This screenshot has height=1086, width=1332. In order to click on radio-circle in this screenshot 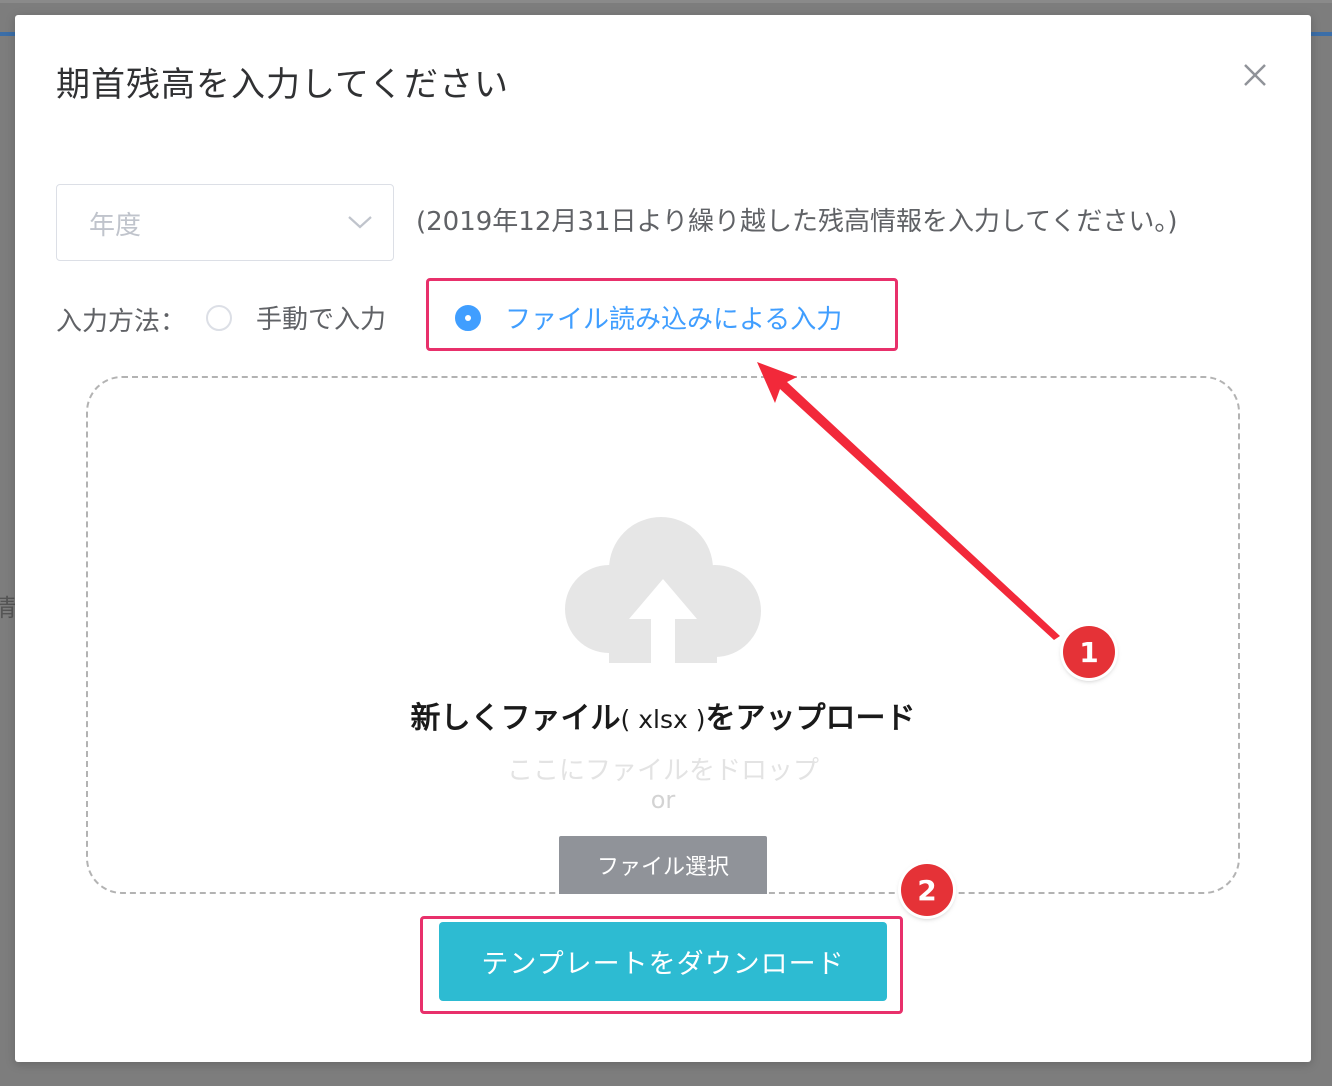, I will do `click(219, 317)`.